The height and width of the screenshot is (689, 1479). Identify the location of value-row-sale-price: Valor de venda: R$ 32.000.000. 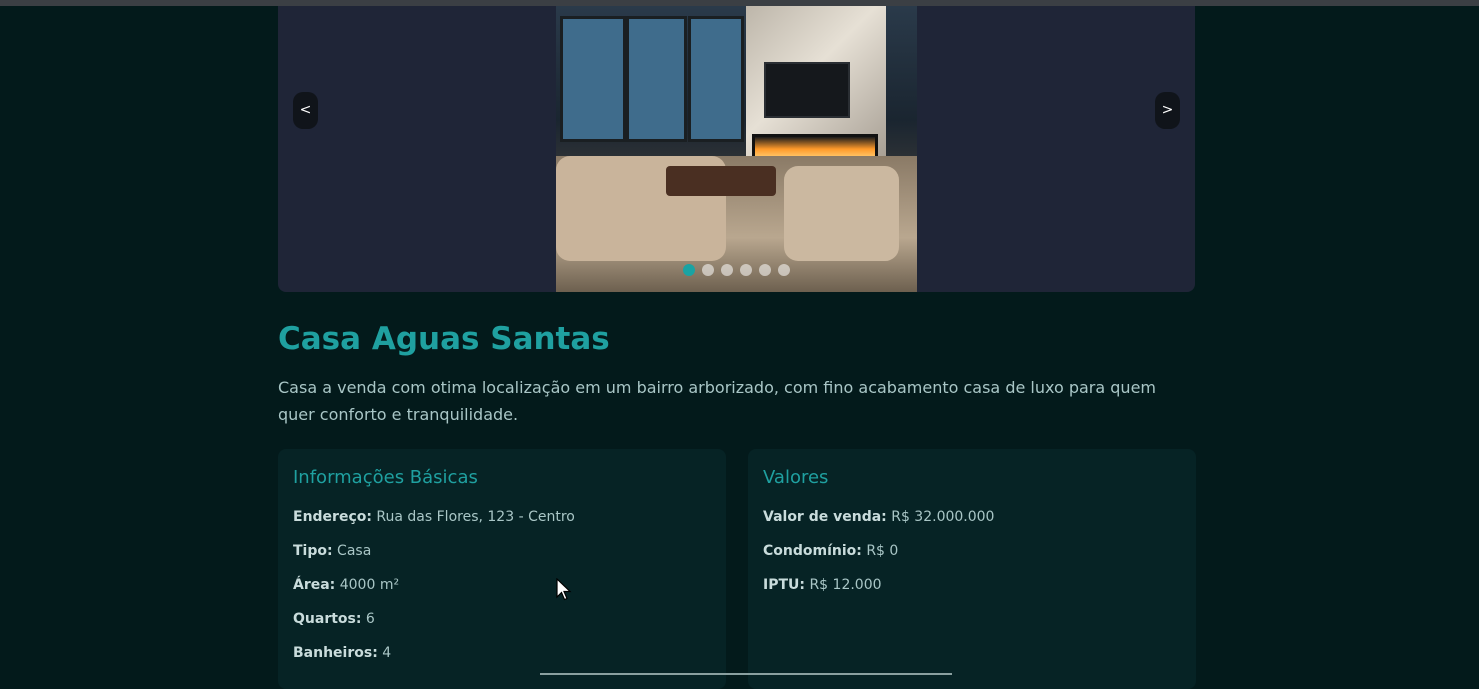
(878, 517).